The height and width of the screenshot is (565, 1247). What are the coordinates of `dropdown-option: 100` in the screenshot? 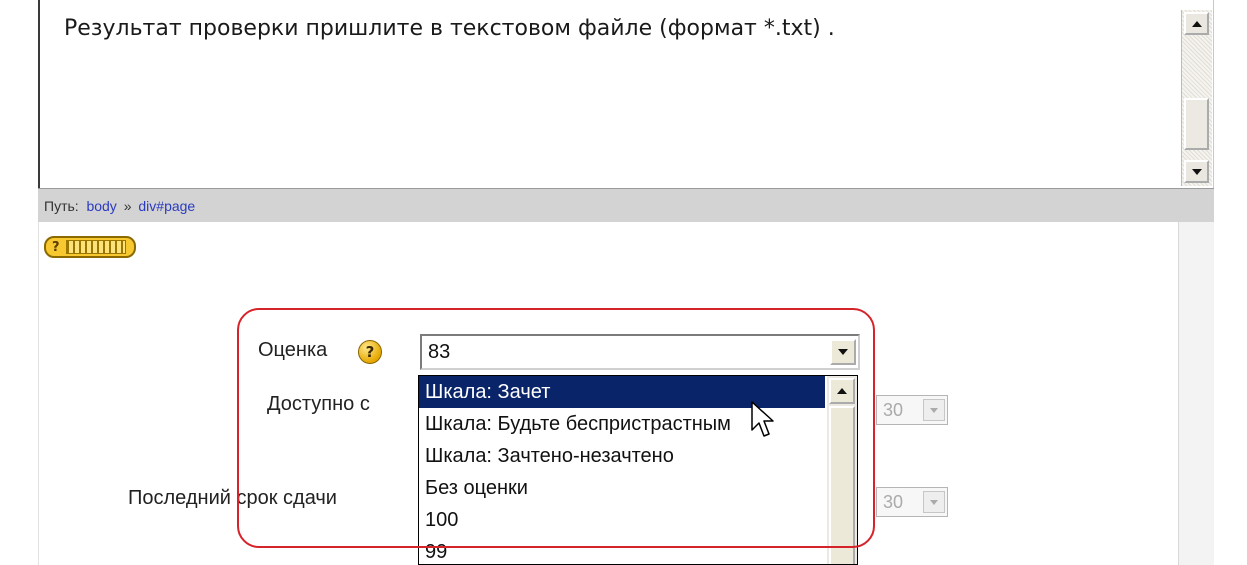 It's located at (638, 520).